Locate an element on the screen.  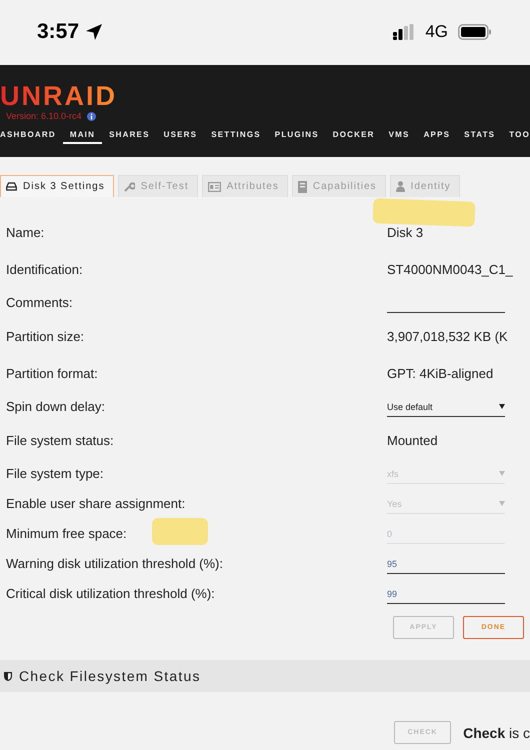
setting-value: ST4000NM0043_C1_ is located at coordinates (450, 269).